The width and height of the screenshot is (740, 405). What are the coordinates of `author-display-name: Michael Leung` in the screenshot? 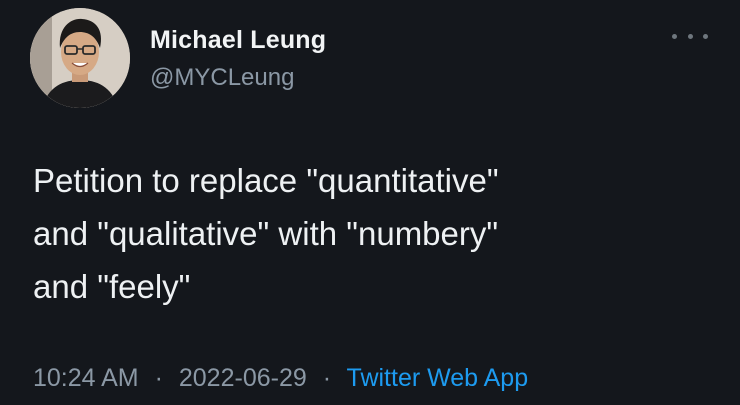 It's located at (238, 40).